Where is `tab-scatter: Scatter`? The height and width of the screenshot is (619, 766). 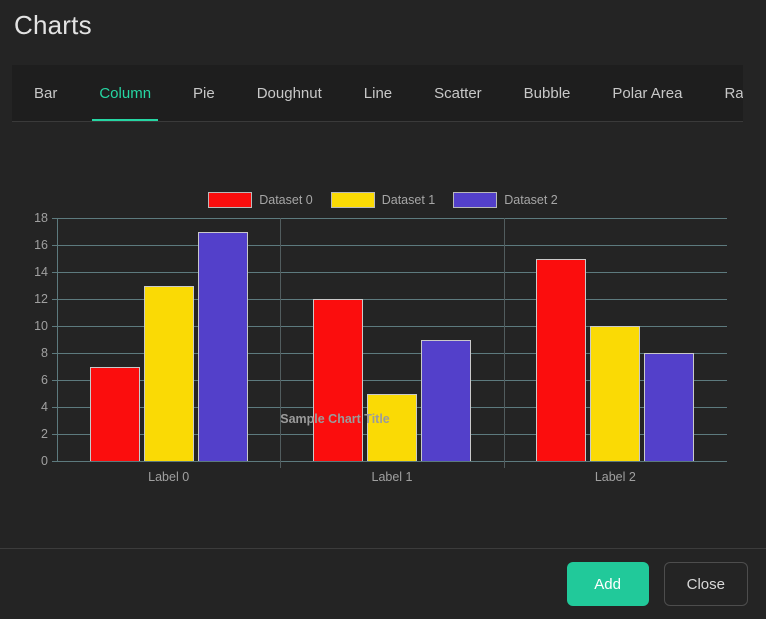 tab-scatter: Scatter is located at coordinates (458, 93).